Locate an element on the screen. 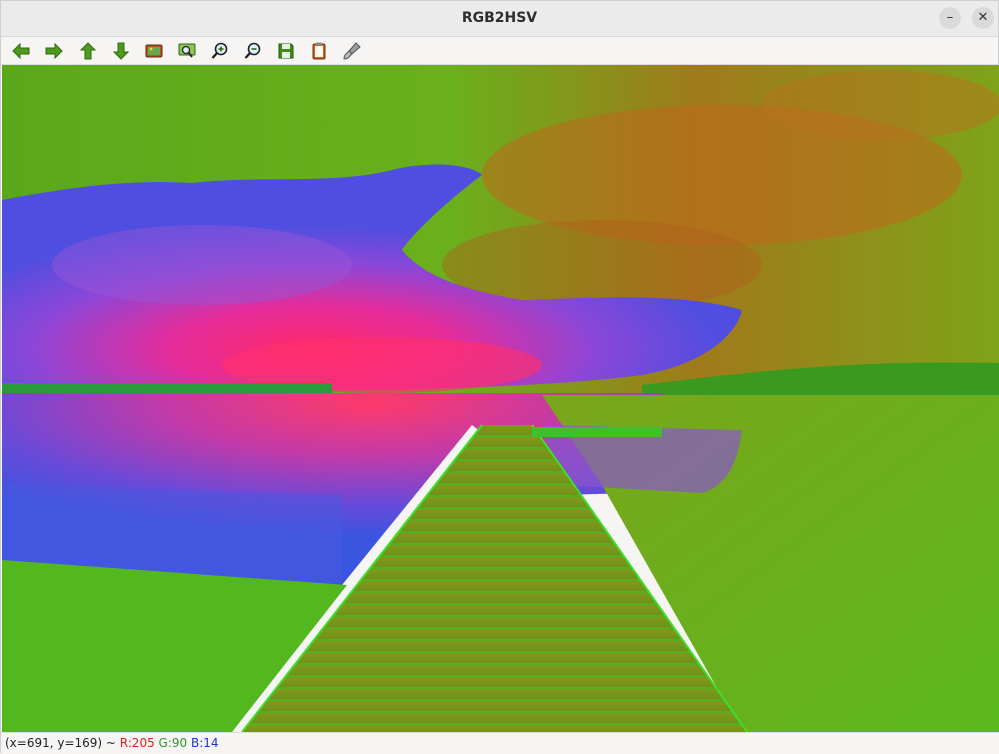  zoom-in-button is located at coordinates (220, 51).